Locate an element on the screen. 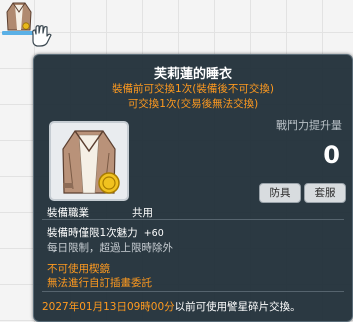 The width and height of the screenshot is (353, 322). expiry-notice: 2027年01月13日09時00分以前可使用譬星碎片交換。 is located at coordinates (171, 306).